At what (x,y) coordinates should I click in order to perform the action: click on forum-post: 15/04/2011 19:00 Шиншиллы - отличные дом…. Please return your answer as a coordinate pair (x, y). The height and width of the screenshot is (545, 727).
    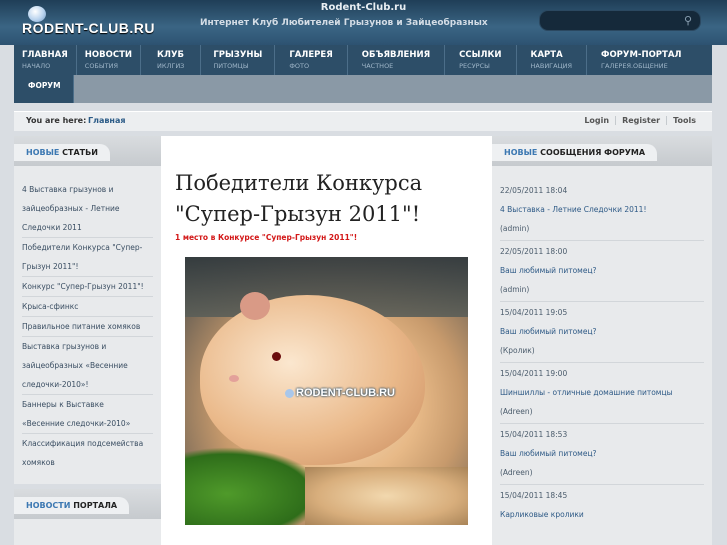
    Looking at the image, I should click on (602, 393).